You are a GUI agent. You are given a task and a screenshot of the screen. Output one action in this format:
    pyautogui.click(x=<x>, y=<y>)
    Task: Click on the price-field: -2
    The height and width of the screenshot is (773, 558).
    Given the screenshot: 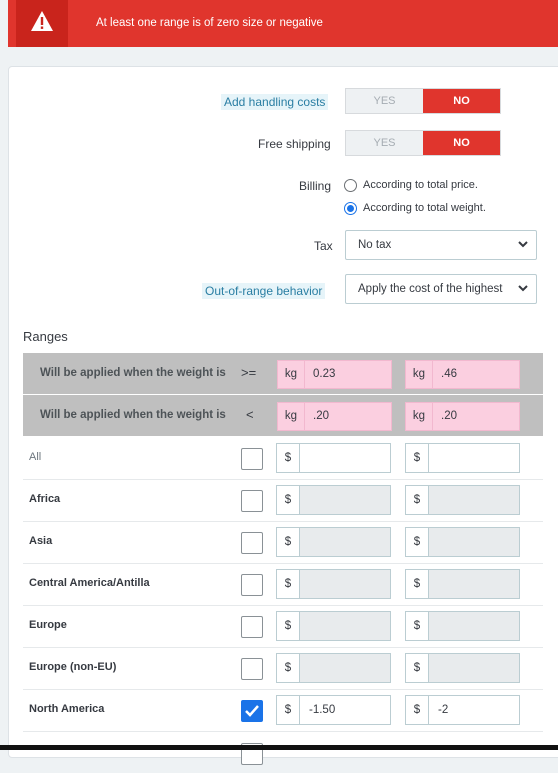 What is the action you would take?
    pyautogui.click(x=474, y=710)
    